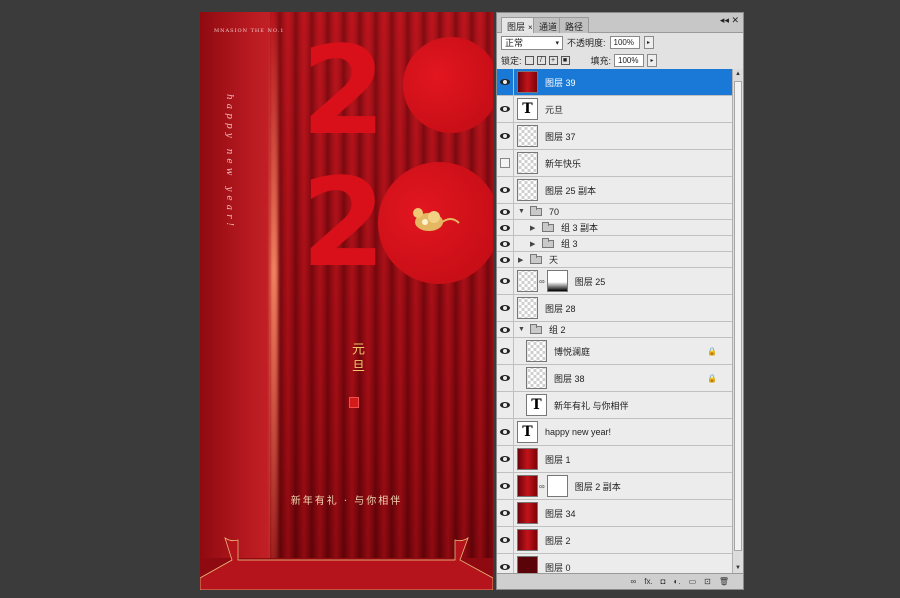 The image size is (900, 598). I want to click on blend-mode-select: 正常 ▾, so click(532, 42).